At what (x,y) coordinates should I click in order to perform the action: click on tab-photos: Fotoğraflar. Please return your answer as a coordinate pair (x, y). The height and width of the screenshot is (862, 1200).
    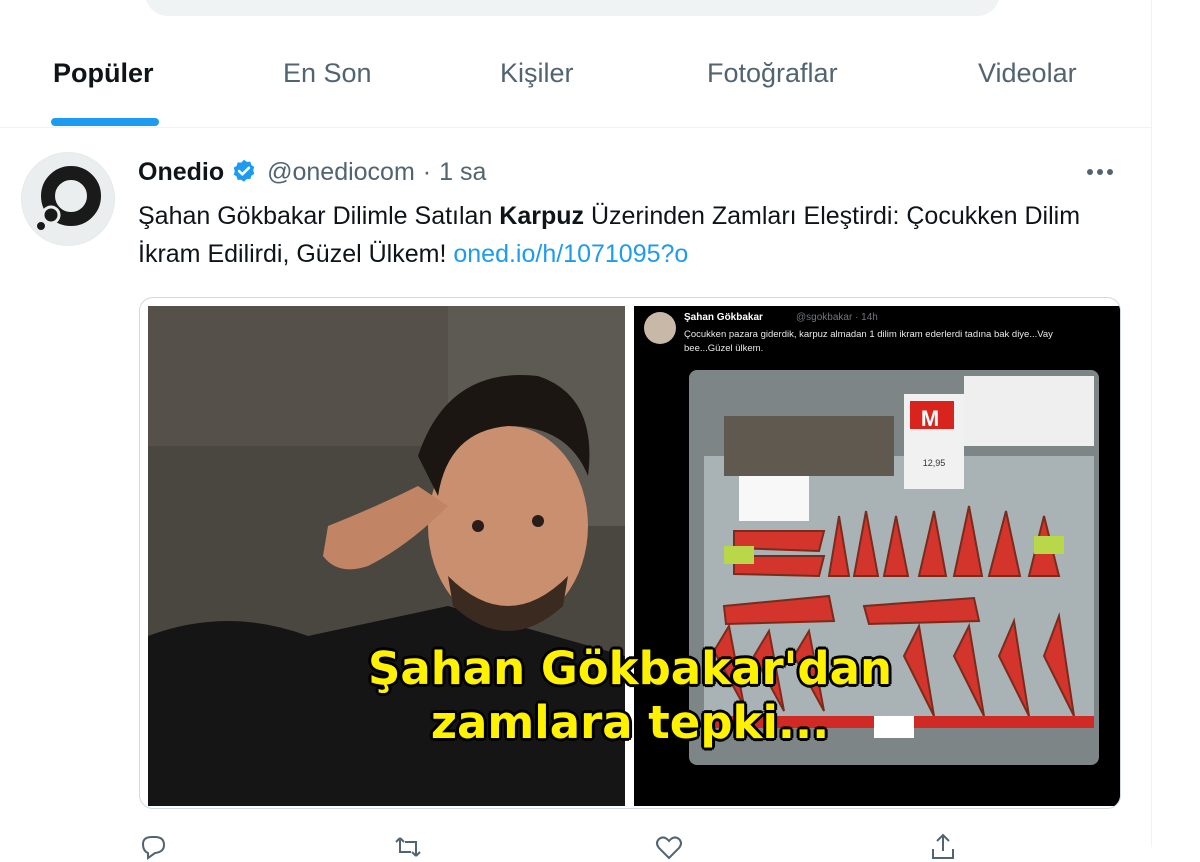
    Looking at the image, I should click on (772, 73).